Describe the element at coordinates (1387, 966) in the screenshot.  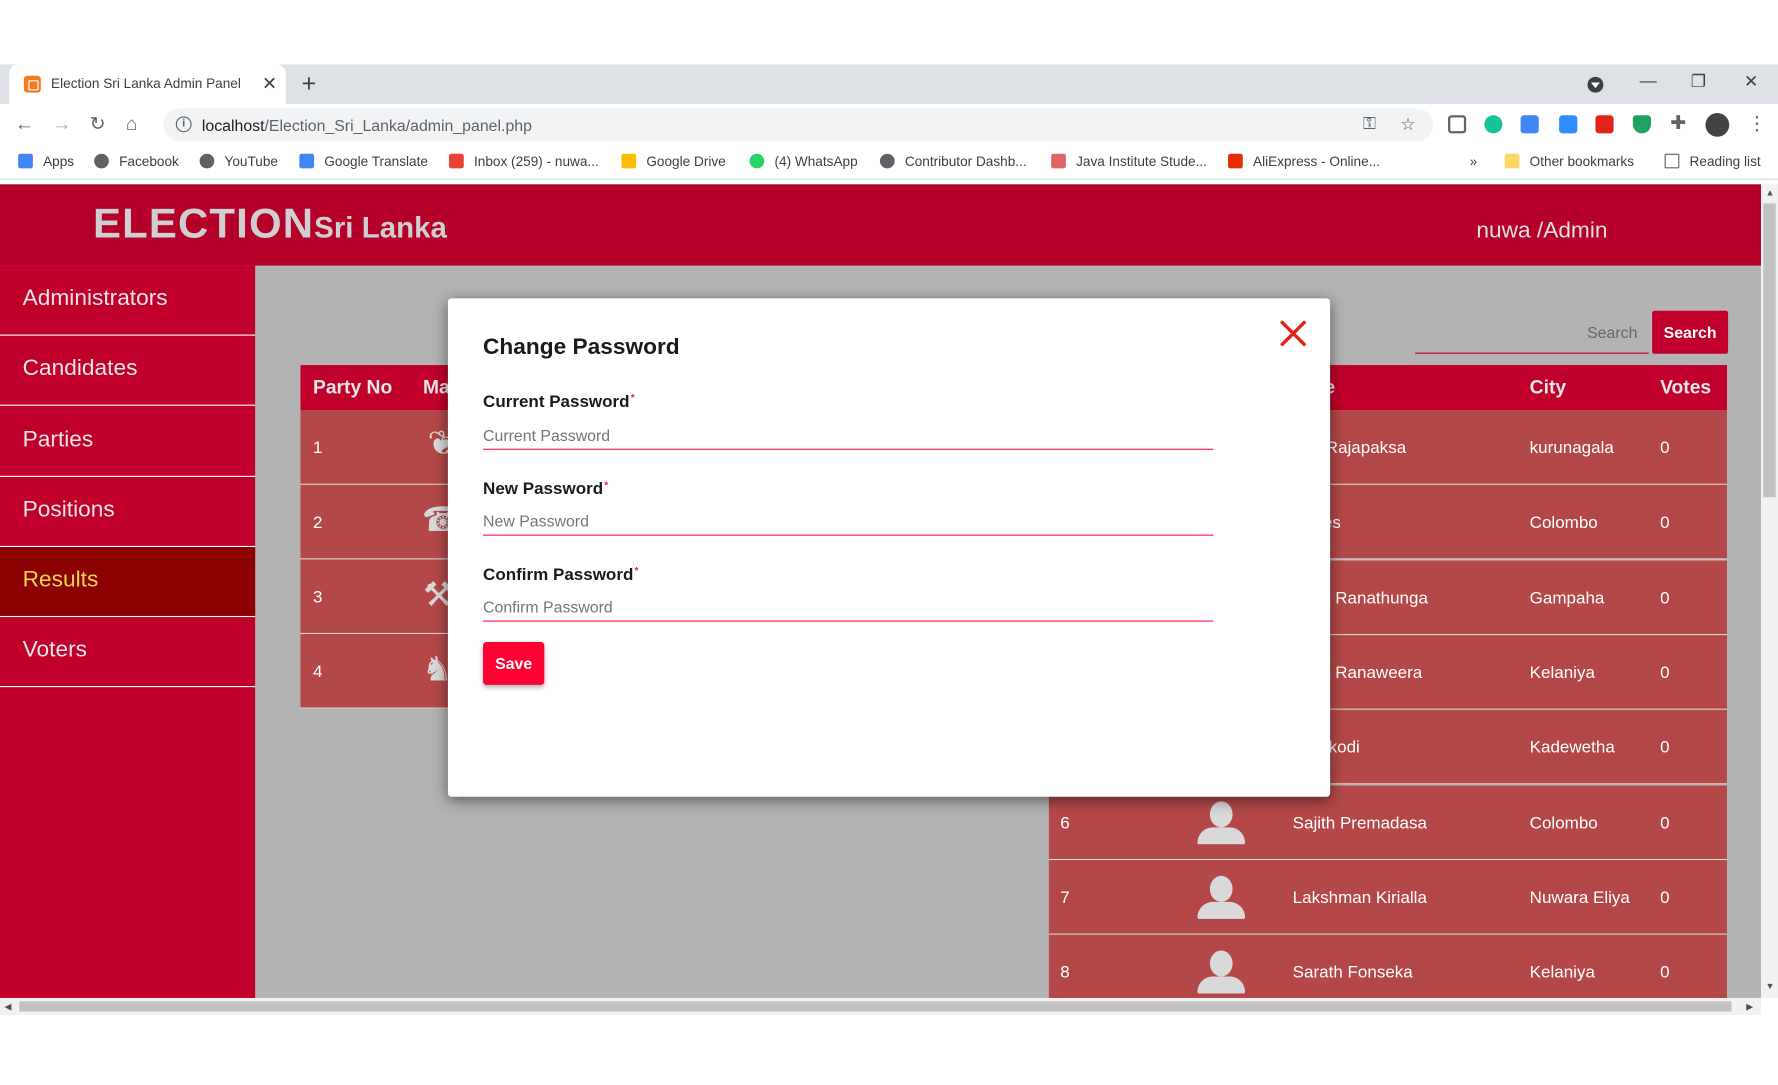
I see `table-row: 8 Sarath Fonseka Kelaniya 0` at that location.